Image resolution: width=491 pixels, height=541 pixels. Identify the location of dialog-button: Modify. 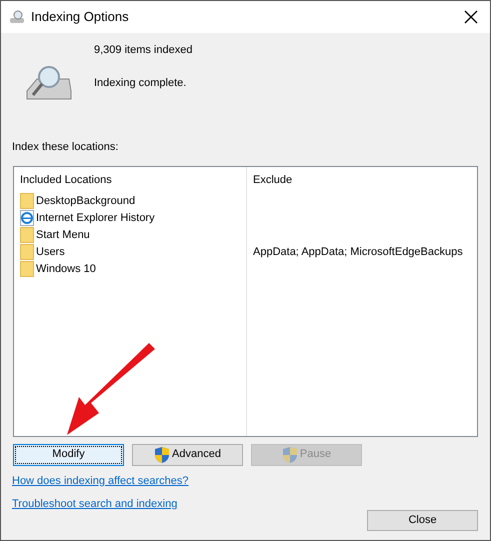
(68, 455).